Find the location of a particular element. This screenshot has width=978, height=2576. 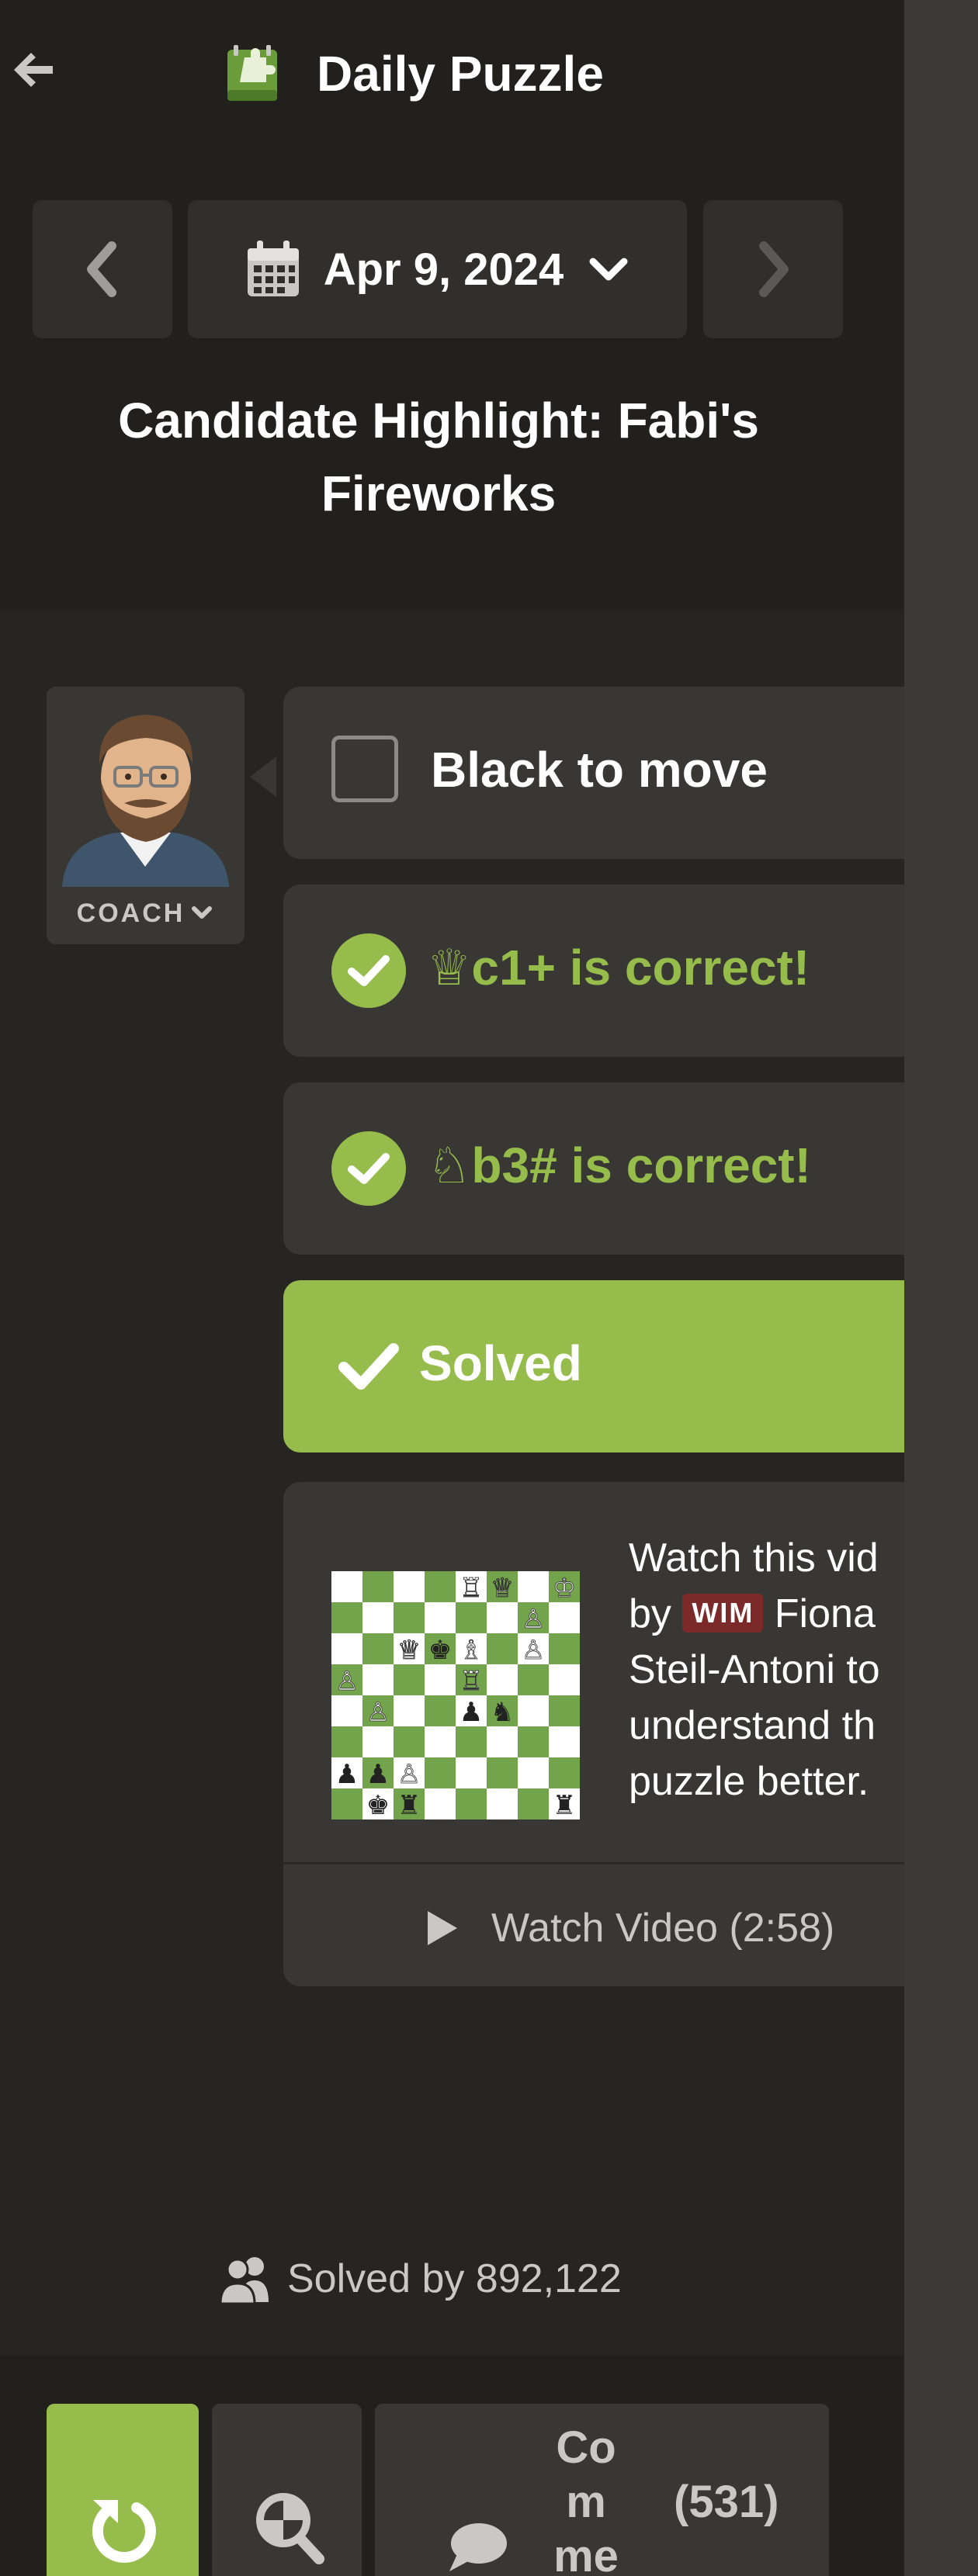

wim-title-badge: WIM is located at coordinates (723, 1613).